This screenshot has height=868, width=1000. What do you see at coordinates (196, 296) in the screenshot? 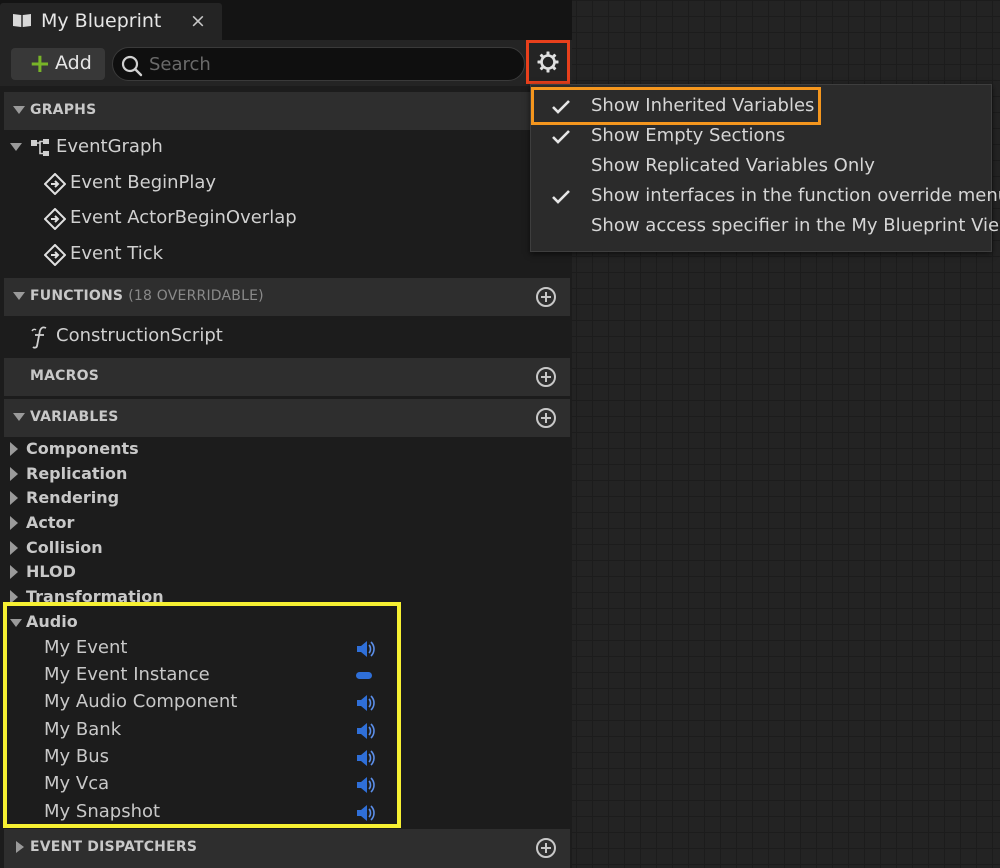
I see `section-functions-count: (18 OVERRIDABLE)` at bounding box center [196, 296].